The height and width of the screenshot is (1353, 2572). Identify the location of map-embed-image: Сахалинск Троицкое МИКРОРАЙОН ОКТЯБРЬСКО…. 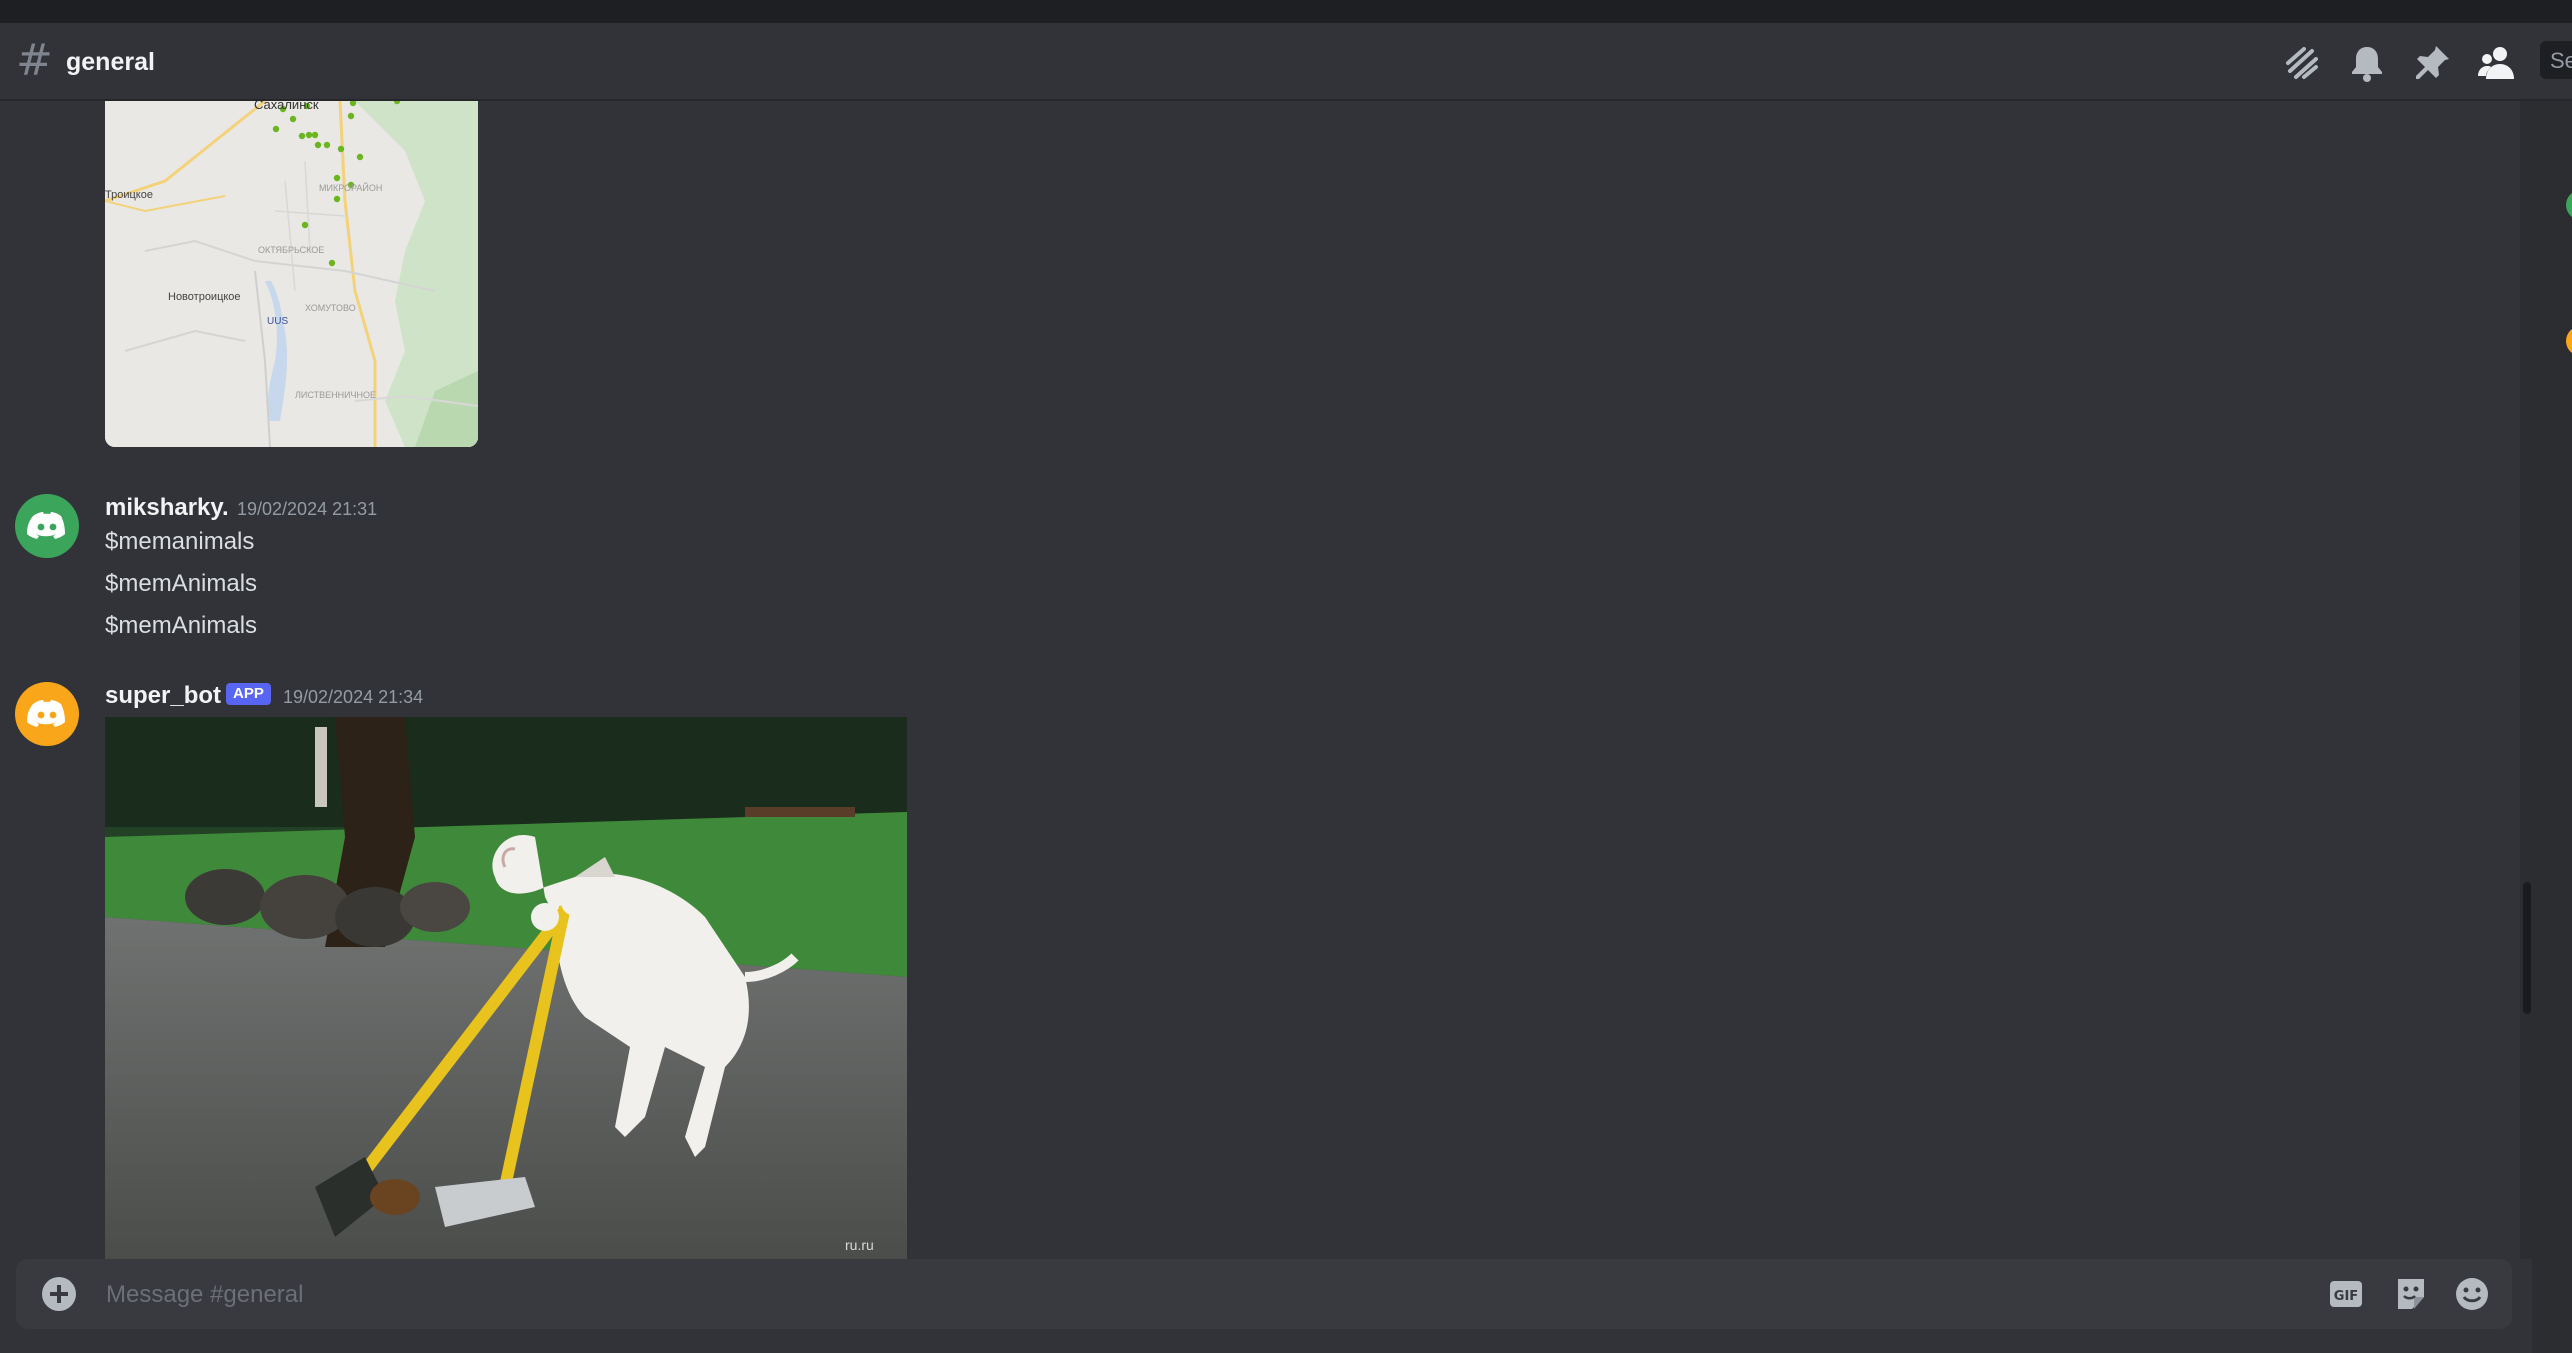
(291, 274).